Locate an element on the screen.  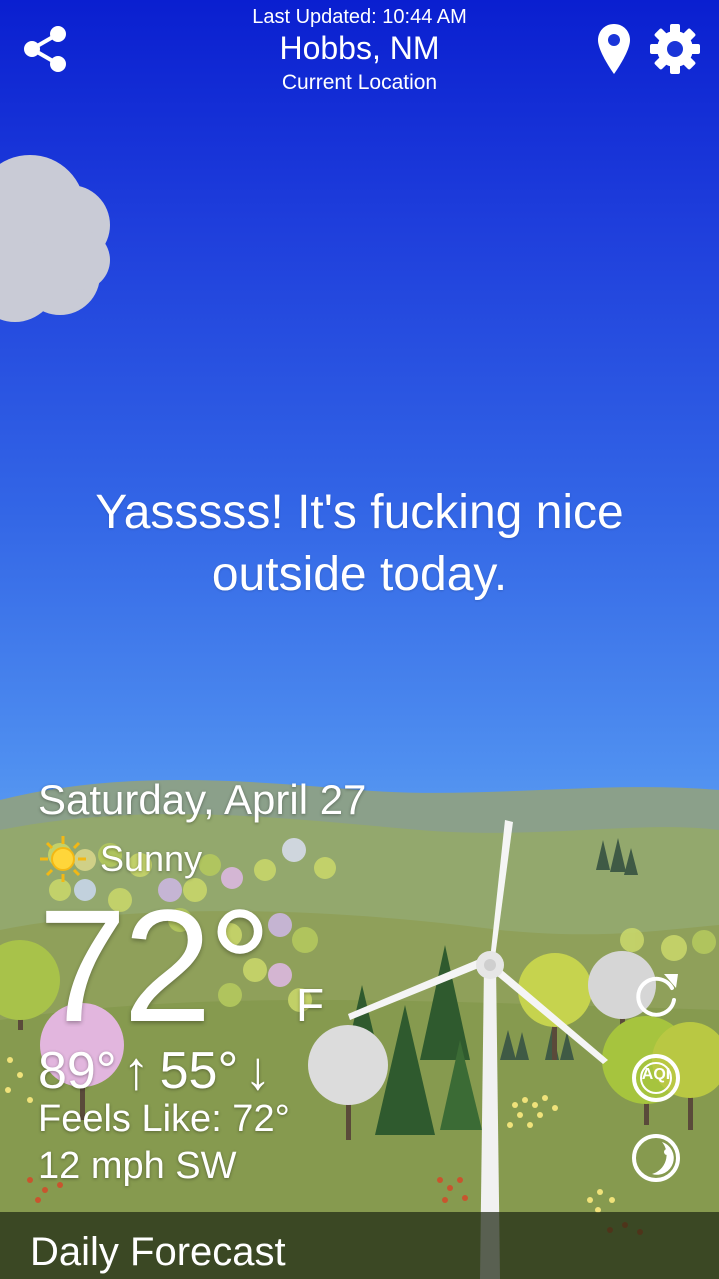
daily-forecast-bar: Daily Forecast is located at coordinates (359, 1245).